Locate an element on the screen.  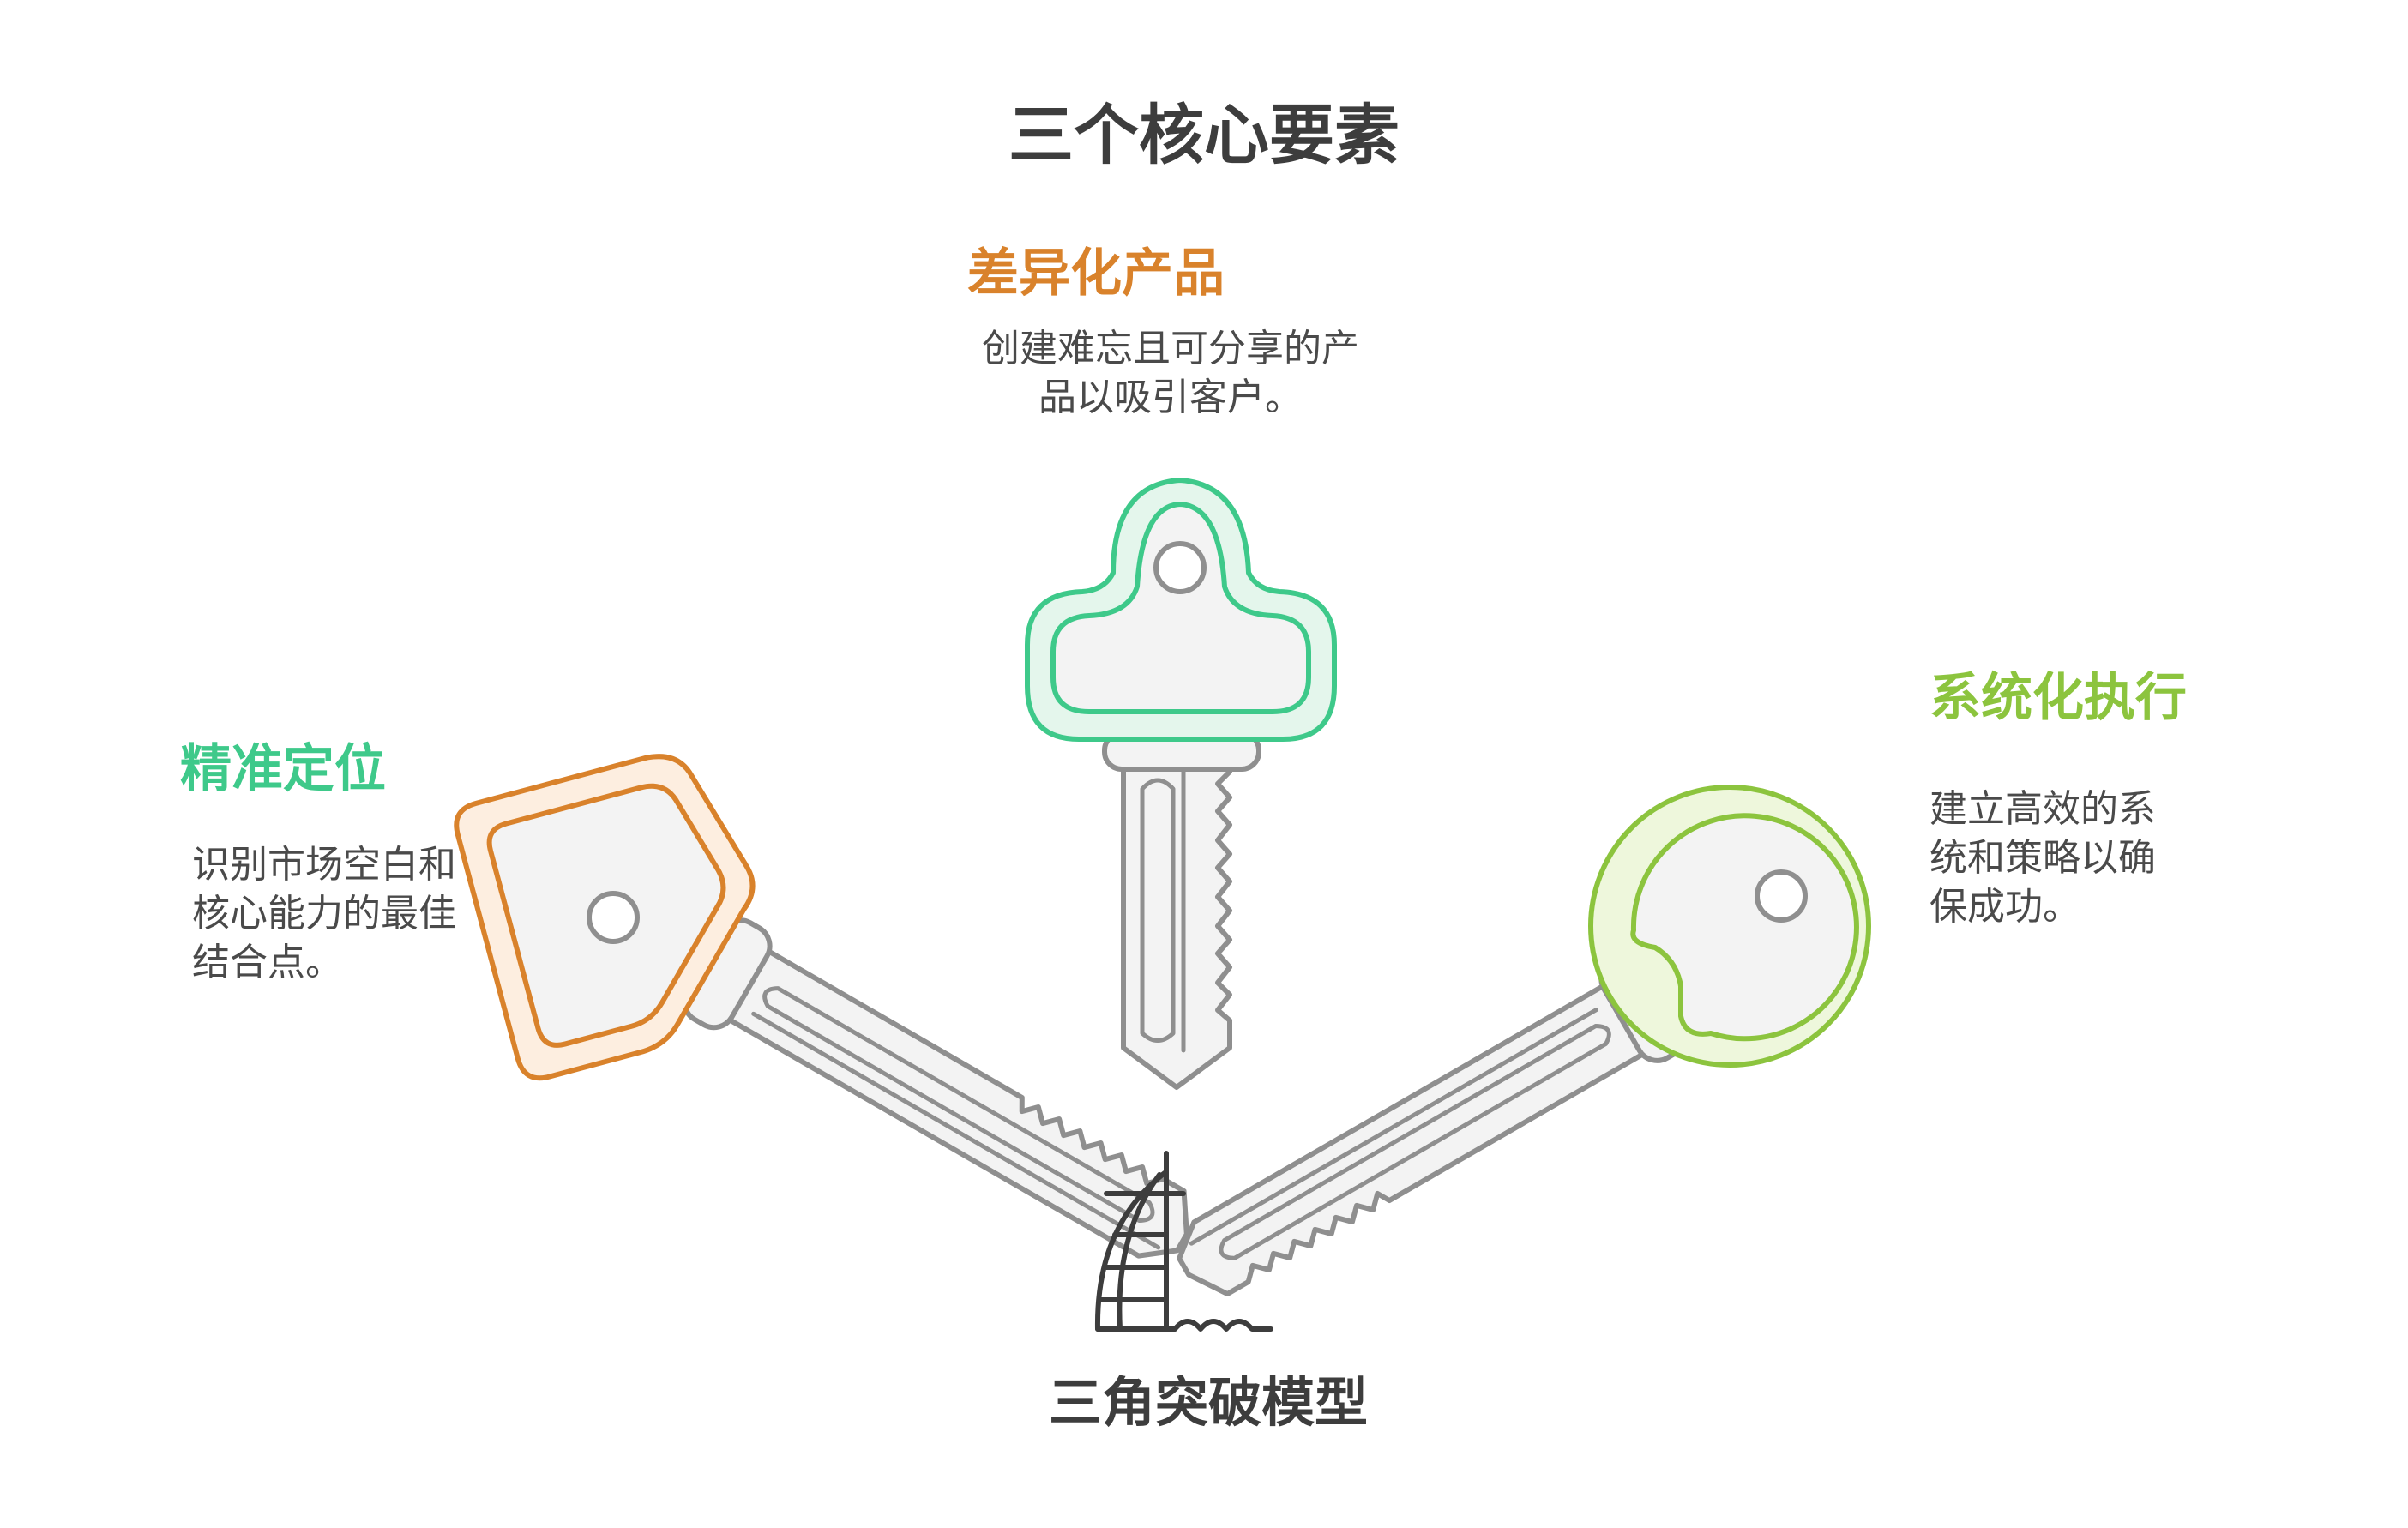
top-key-shaft is located at coordinates (1176, 916).